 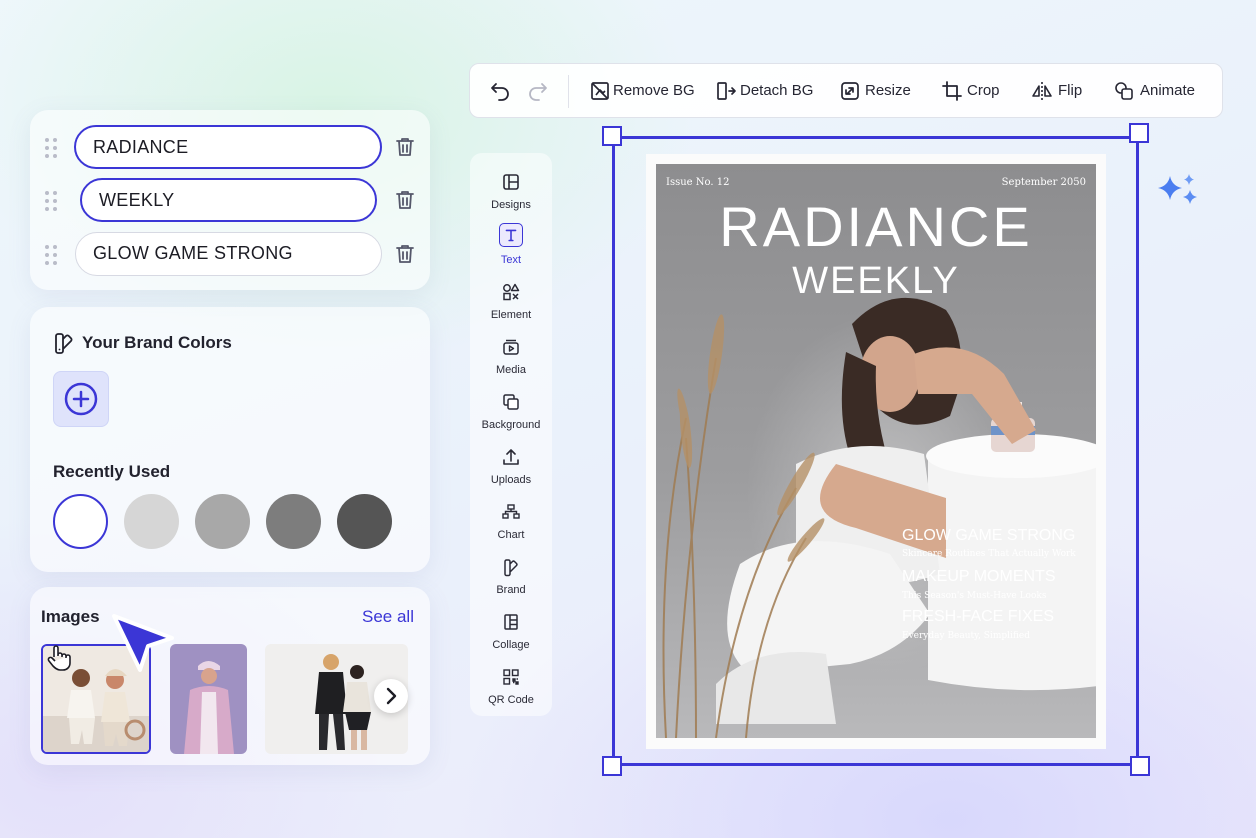 What do you see at coordinates (1140, 766) in the screenshot?
I see `resize-handle-bottom-right` at bounding box center [1140, 766].